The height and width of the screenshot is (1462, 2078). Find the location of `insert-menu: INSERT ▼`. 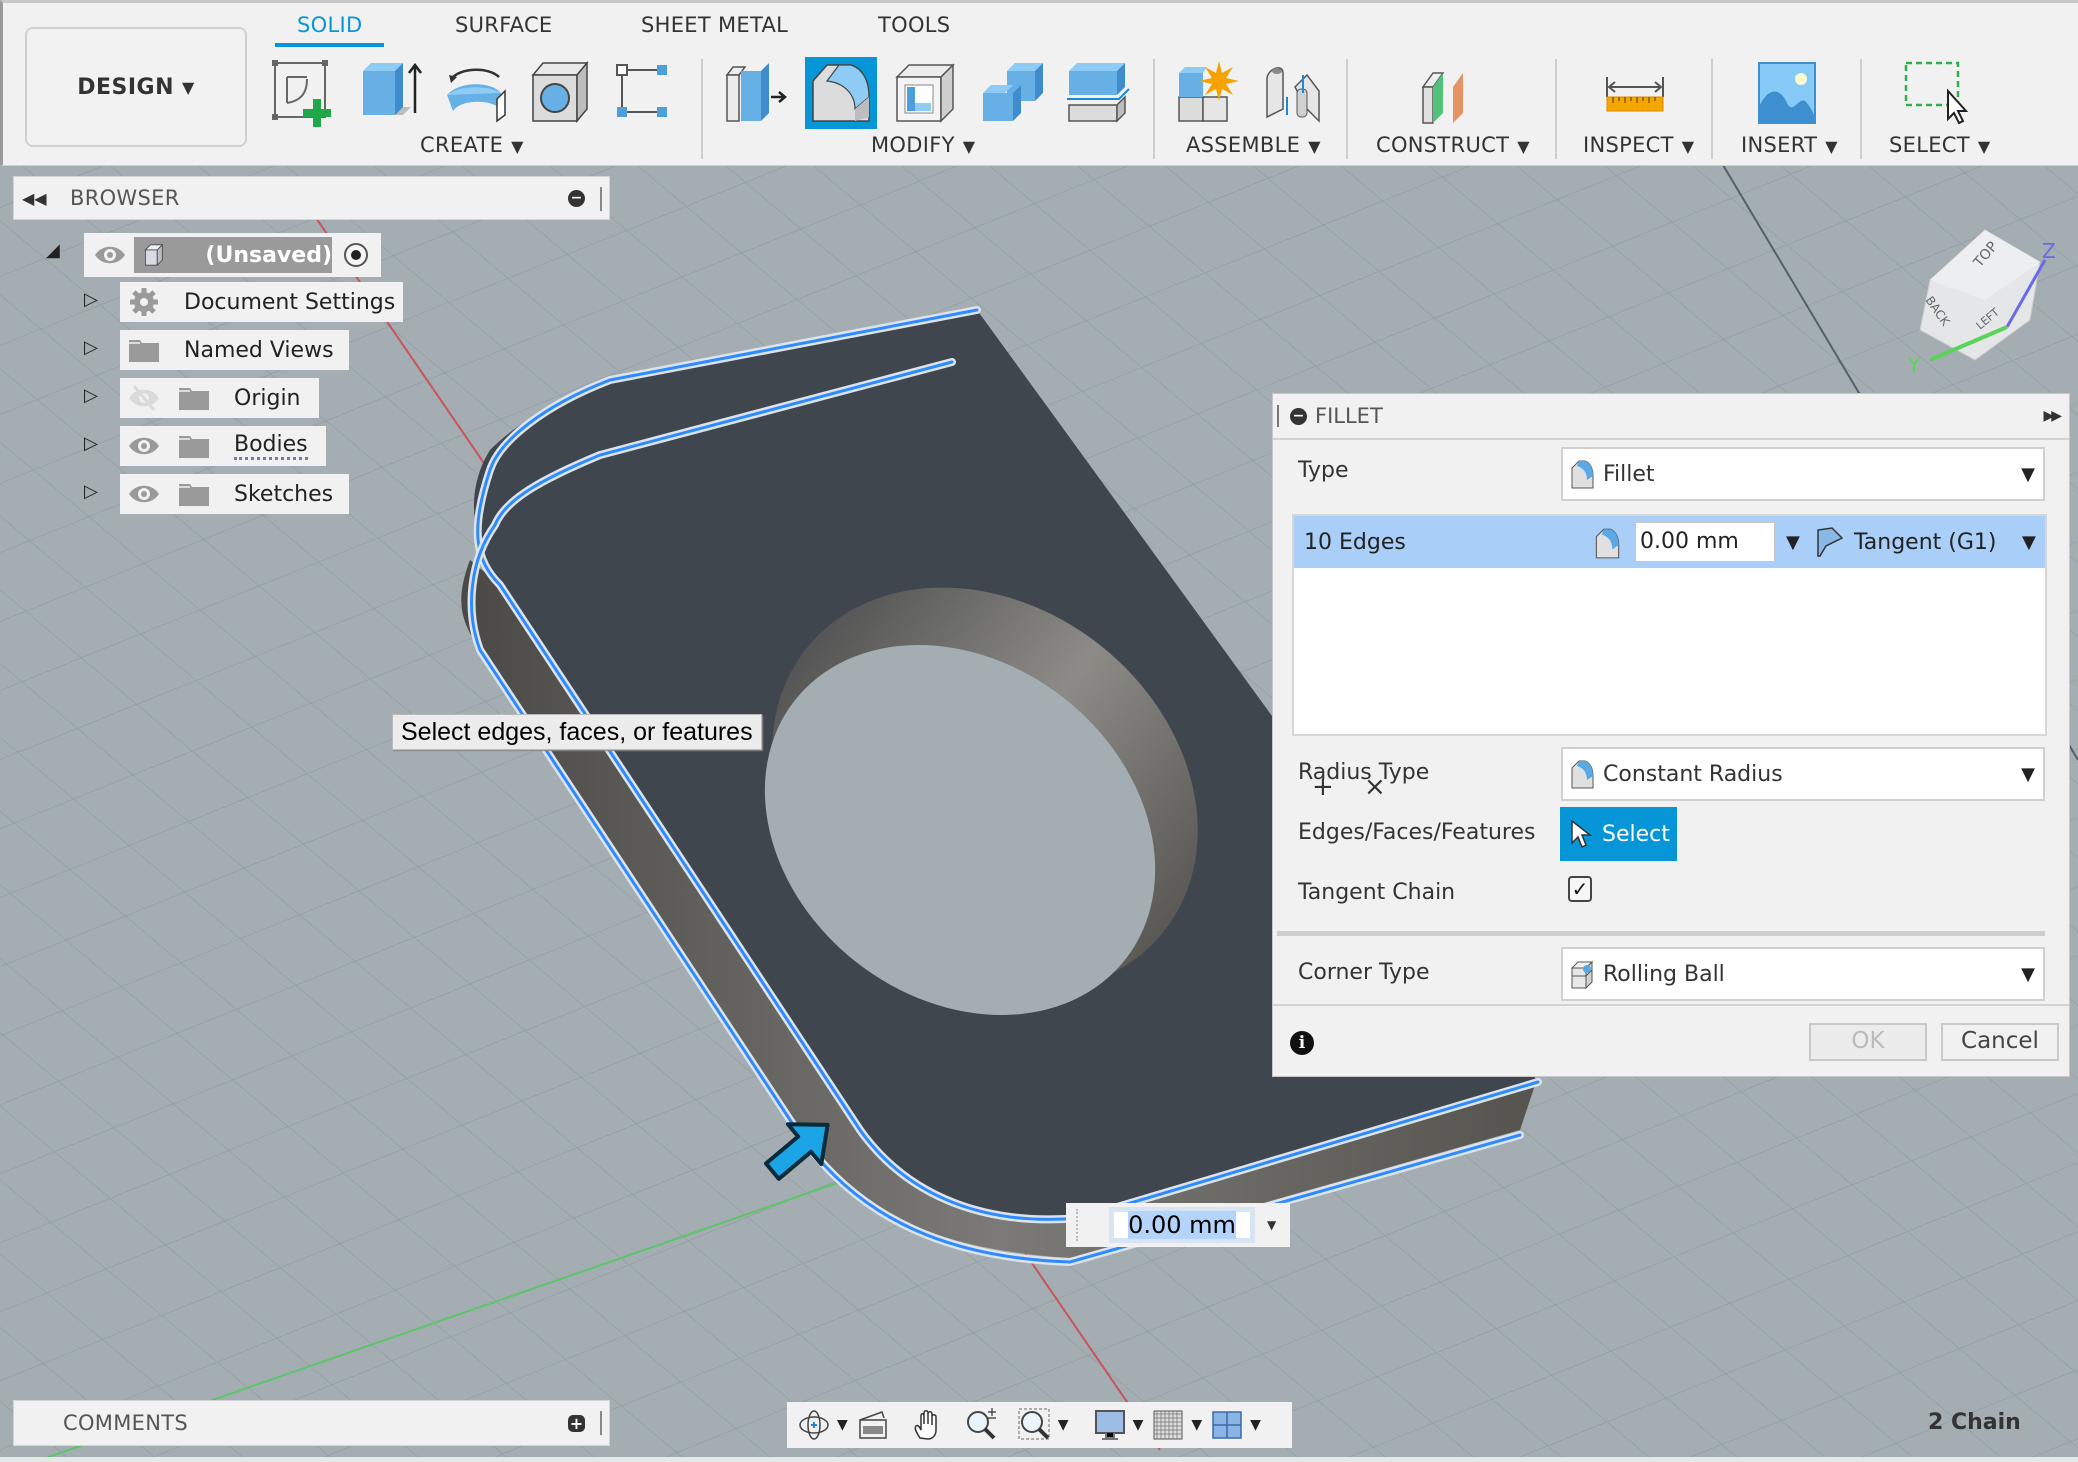

insert-menu: INSERT ▼ is located at coordinates (1789, 145).